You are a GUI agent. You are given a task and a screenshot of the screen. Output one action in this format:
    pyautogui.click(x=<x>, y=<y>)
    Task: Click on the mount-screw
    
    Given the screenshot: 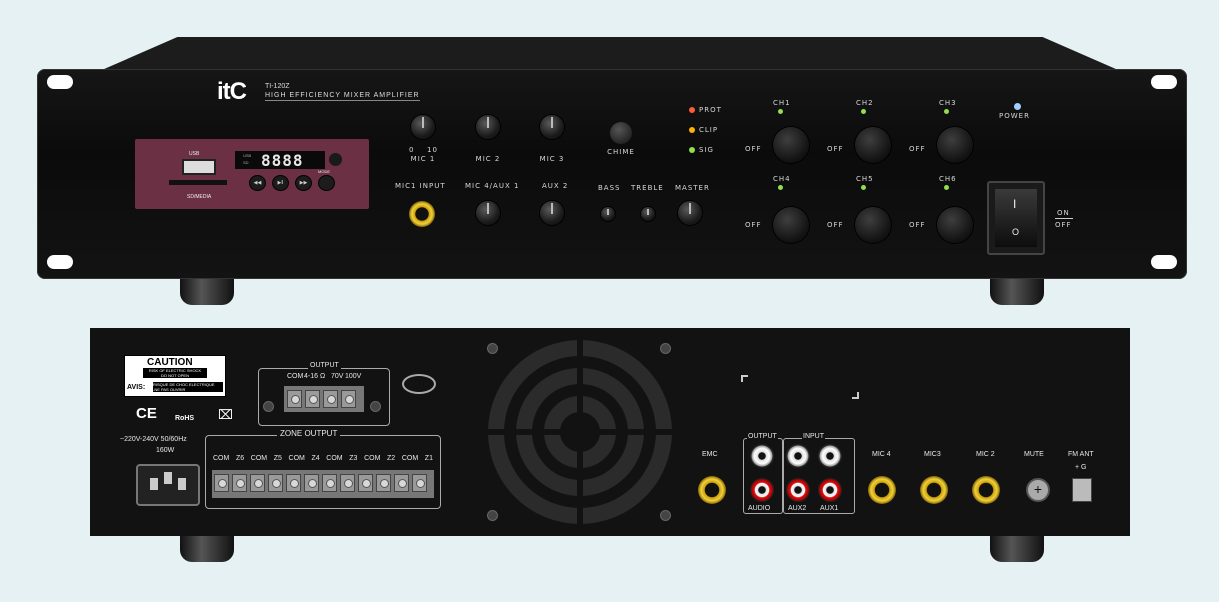 What is the action you would take?
    pyautogui.click(x=375, y=406)
    